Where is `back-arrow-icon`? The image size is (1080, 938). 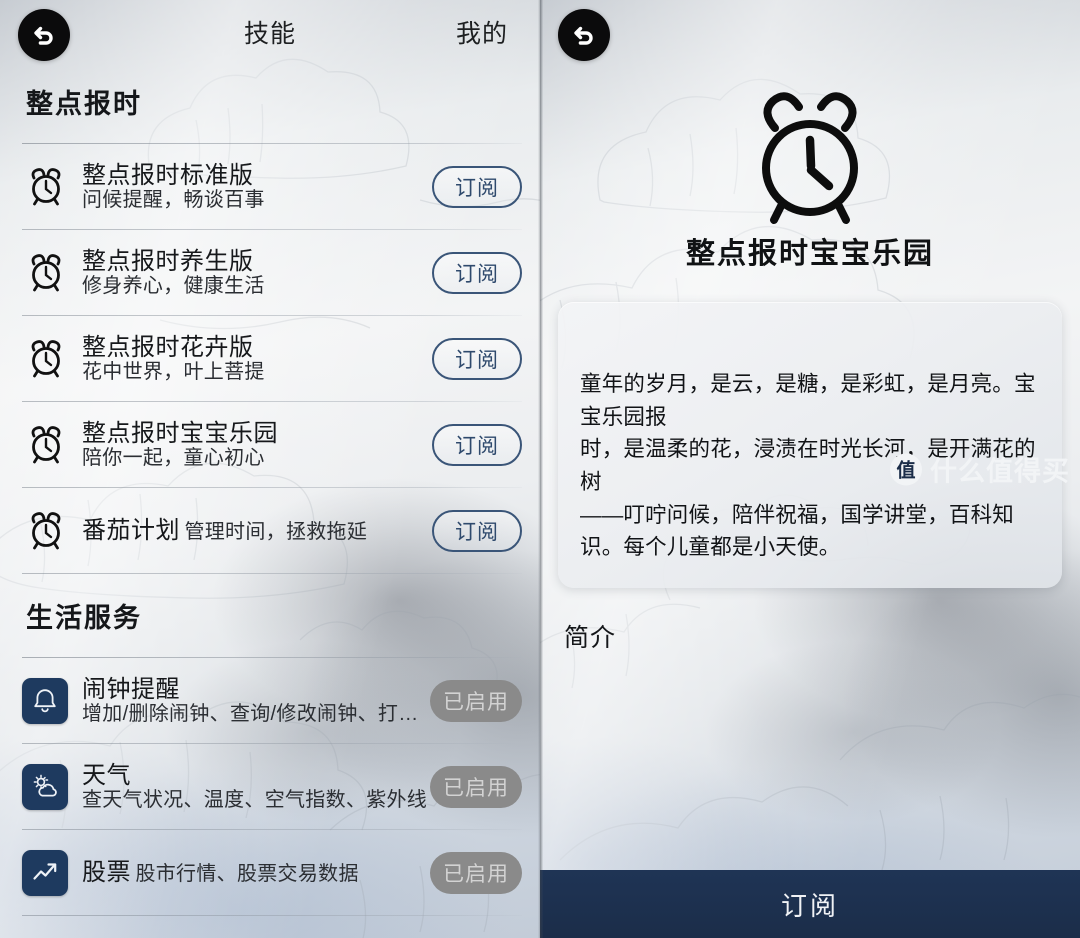 back-arrow-icon is located at coordinates (583, 35).